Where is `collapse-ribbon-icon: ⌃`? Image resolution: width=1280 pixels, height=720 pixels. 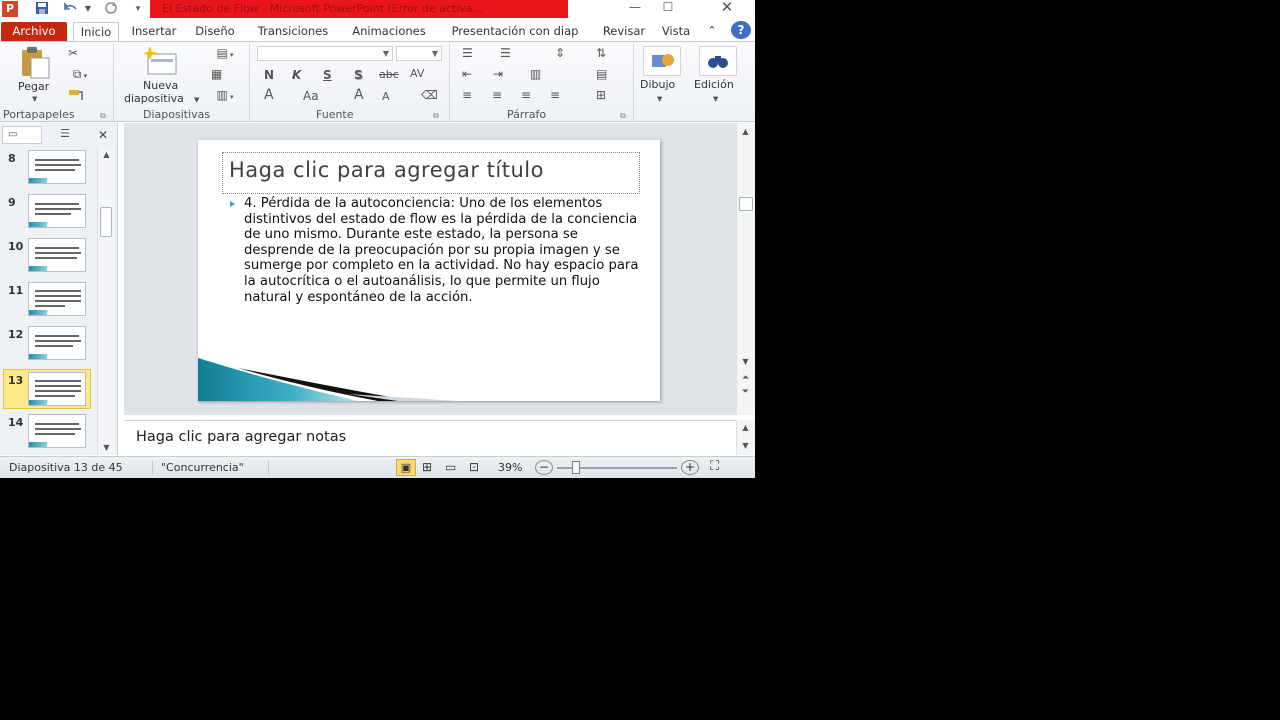 collapse-ribbon-icon: ⌃ is located at coordinates (712, 31).